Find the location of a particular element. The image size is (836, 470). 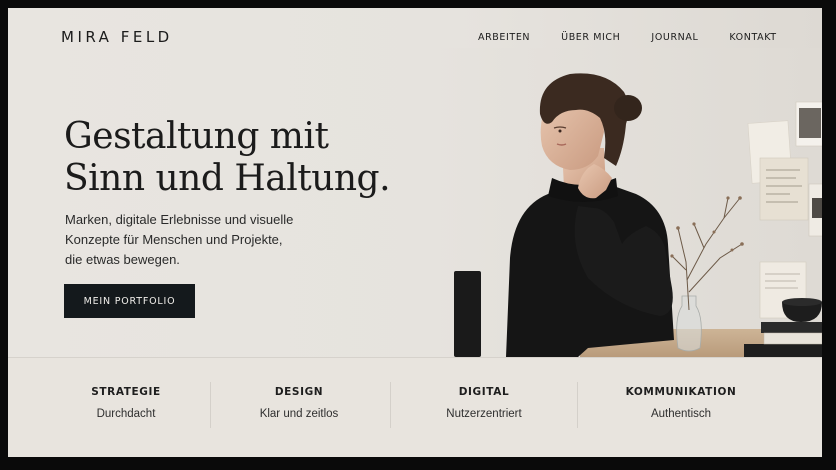

subtext-line-3: die etwas bewegen. is located at coordinates (122, 259).